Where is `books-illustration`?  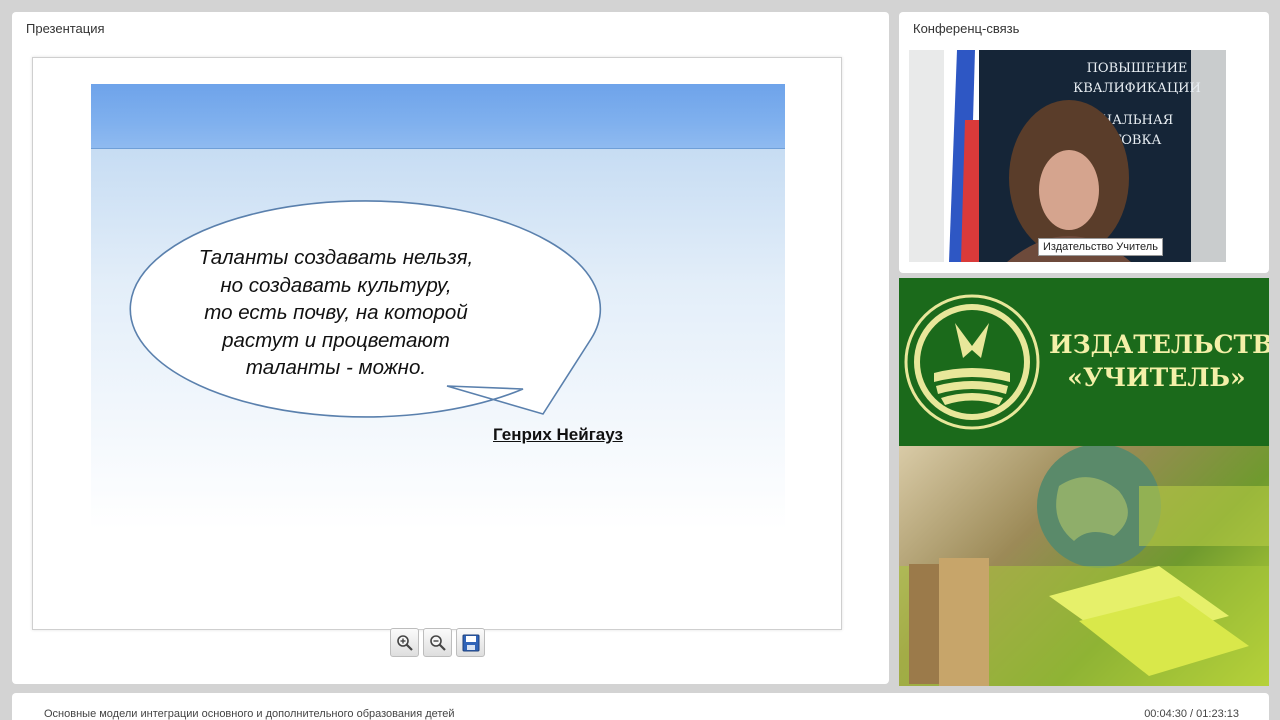 books-illustration is located at coordinates (1084, 566).